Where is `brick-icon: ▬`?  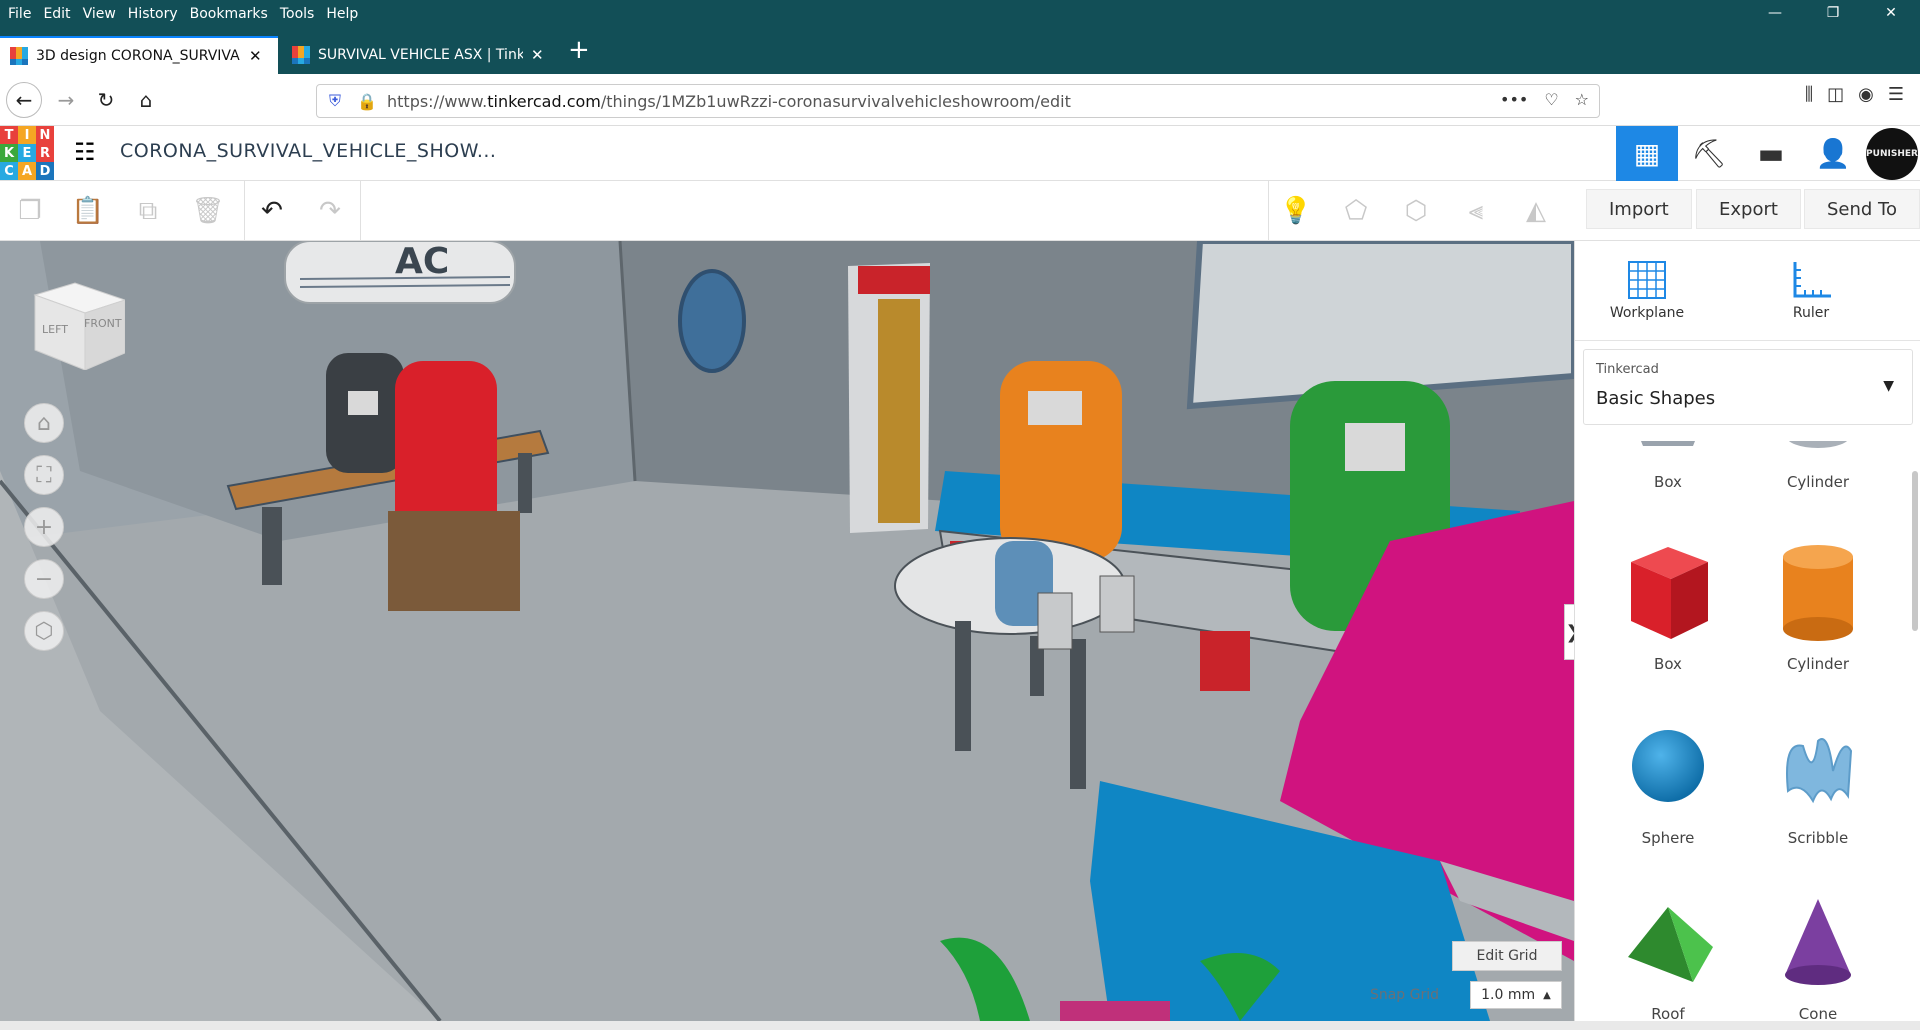 brick-icon: ▬ is located at coordinates (1771, 153).